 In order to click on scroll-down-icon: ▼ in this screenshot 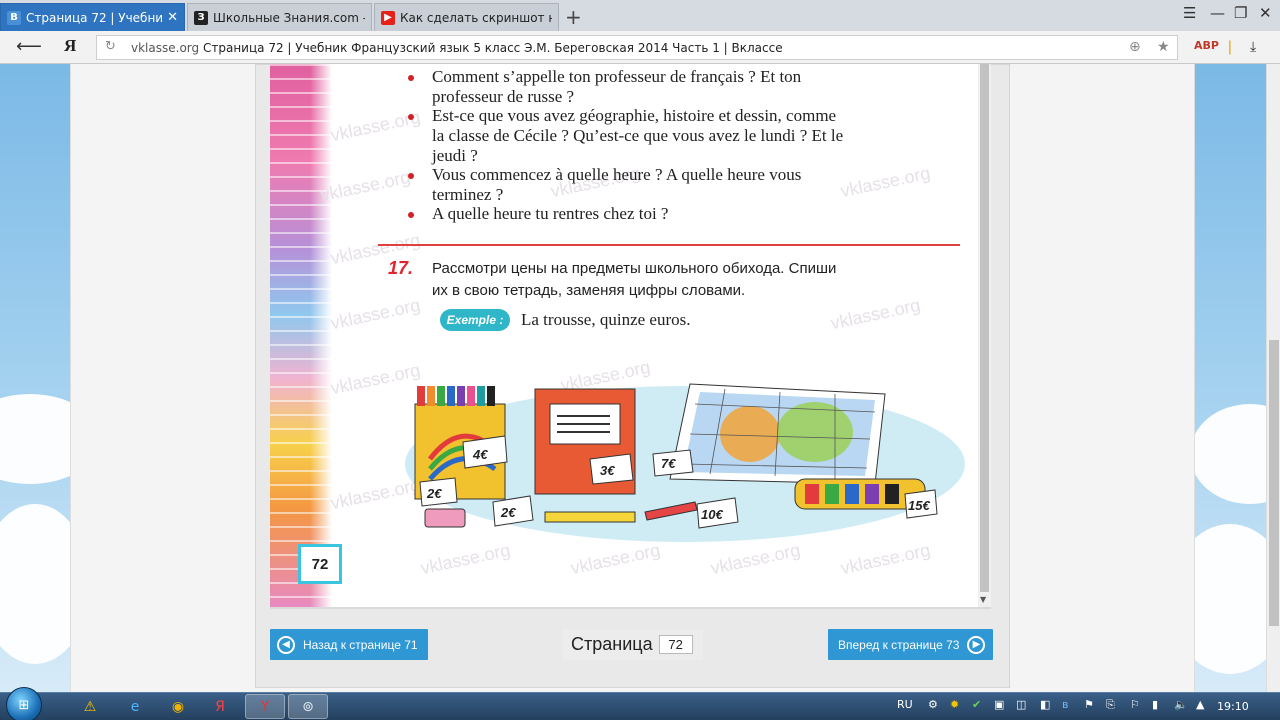, I will do `click(983, 599)`.